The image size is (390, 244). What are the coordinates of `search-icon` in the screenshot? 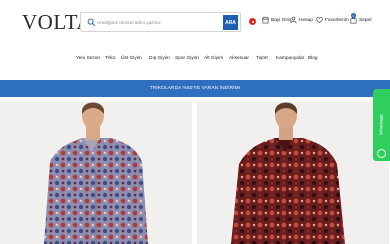 It's located at (91, 22).